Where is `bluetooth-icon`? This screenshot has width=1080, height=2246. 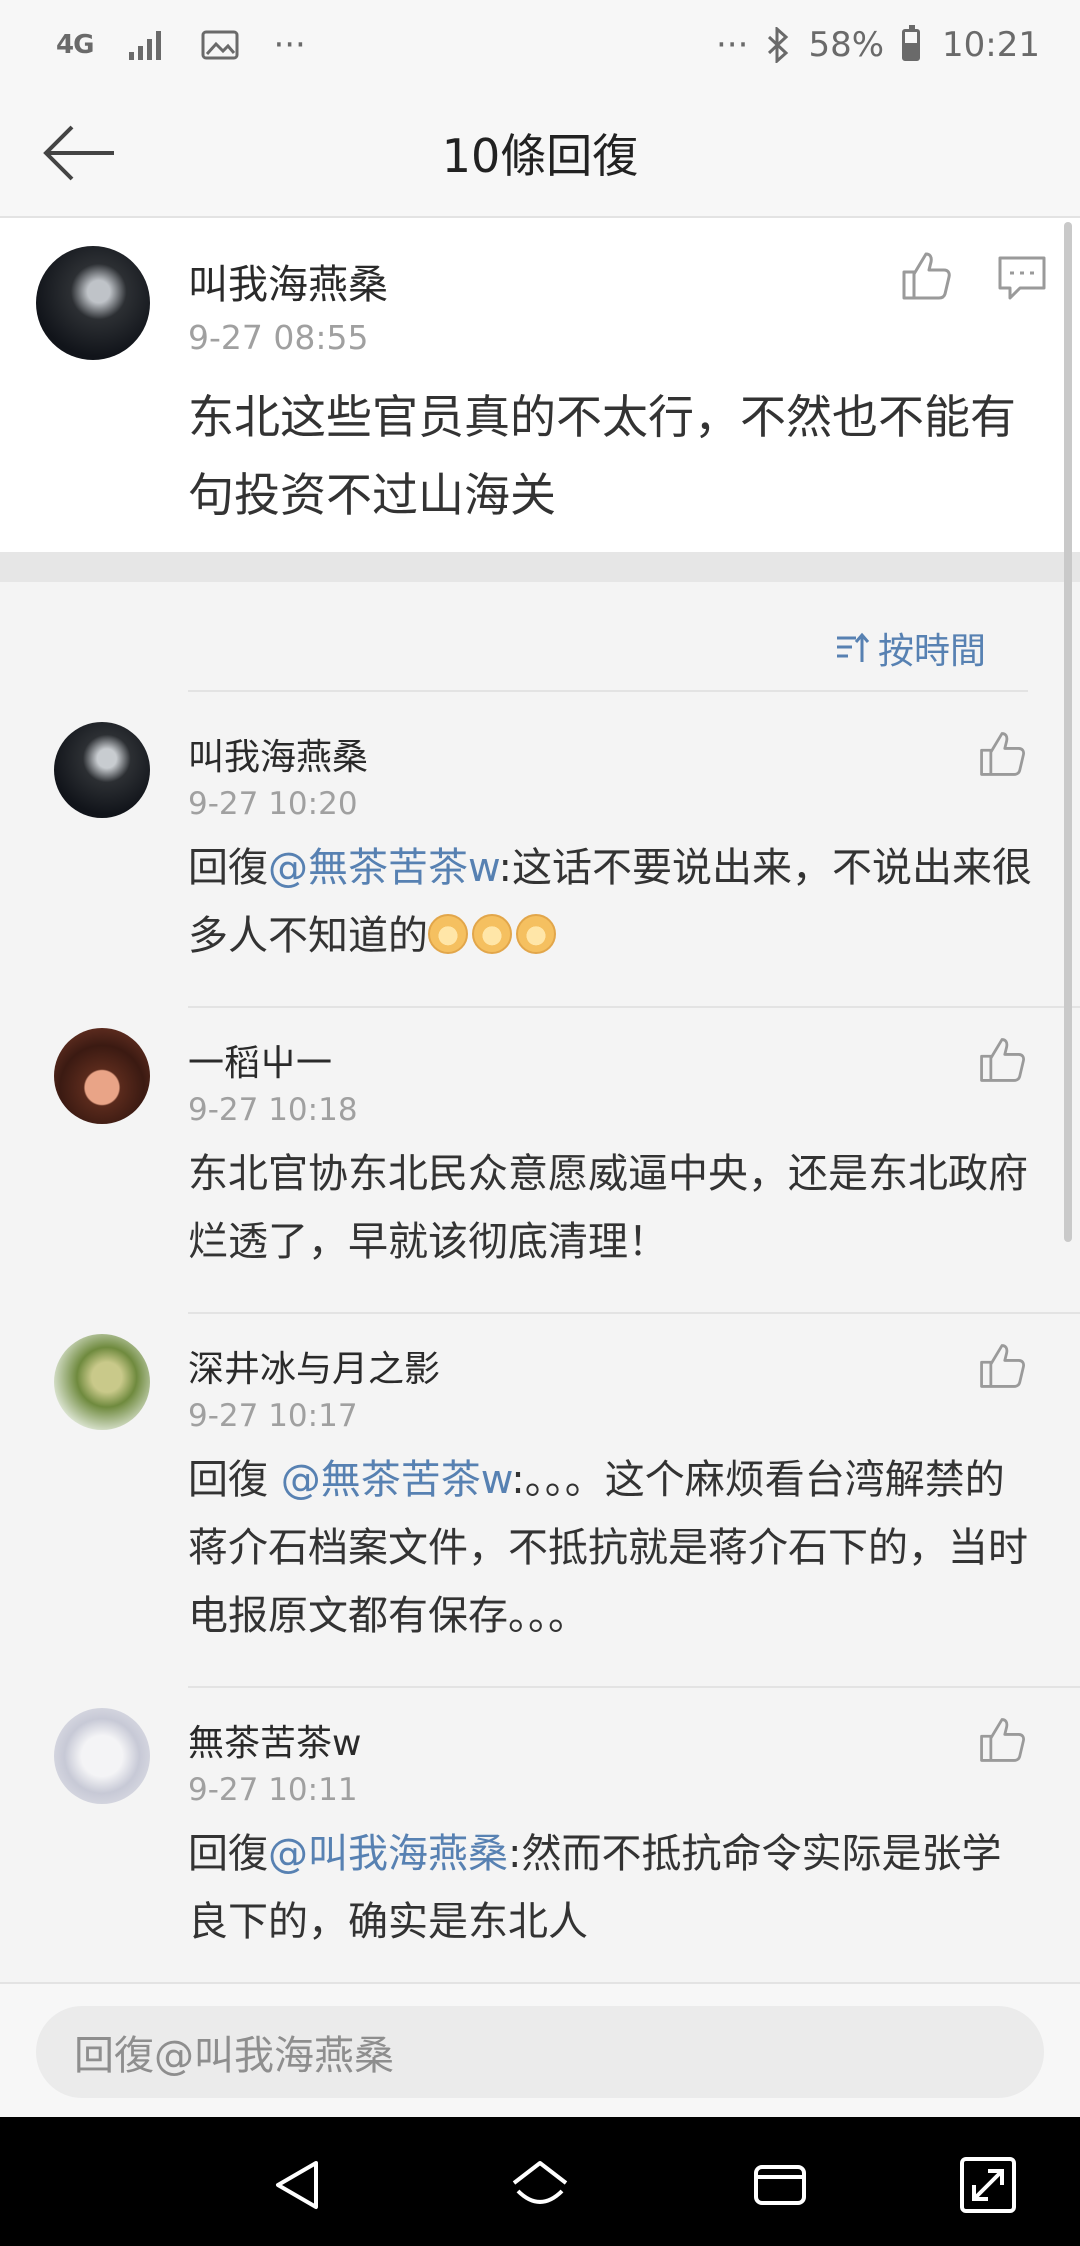
bluetooth-icon is located at coordinates (778, 45).